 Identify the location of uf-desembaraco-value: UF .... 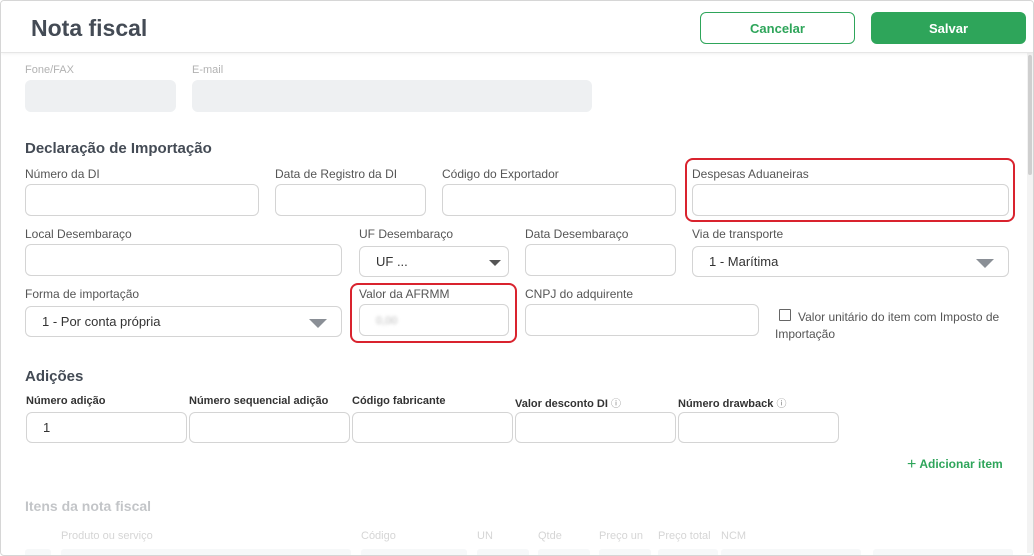
(392, 261).